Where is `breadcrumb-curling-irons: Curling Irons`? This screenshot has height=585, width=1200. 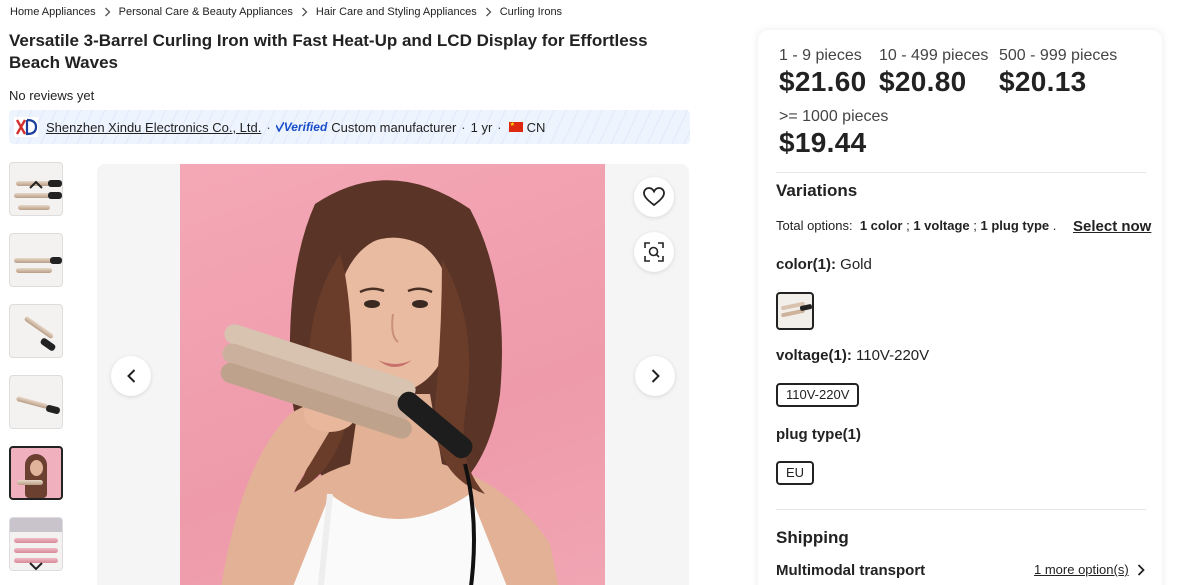
breadcrumb-curling-irons: Curling Irons is located at coordinates (531, 12).